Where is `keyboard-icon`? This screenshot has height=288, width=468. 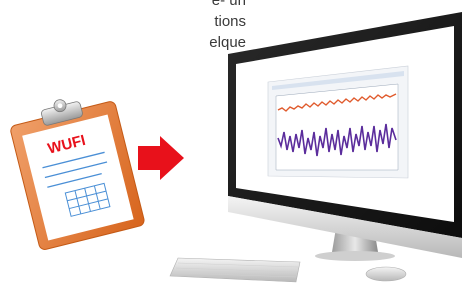 keyboard-icon is located at coordinates (235, 270).